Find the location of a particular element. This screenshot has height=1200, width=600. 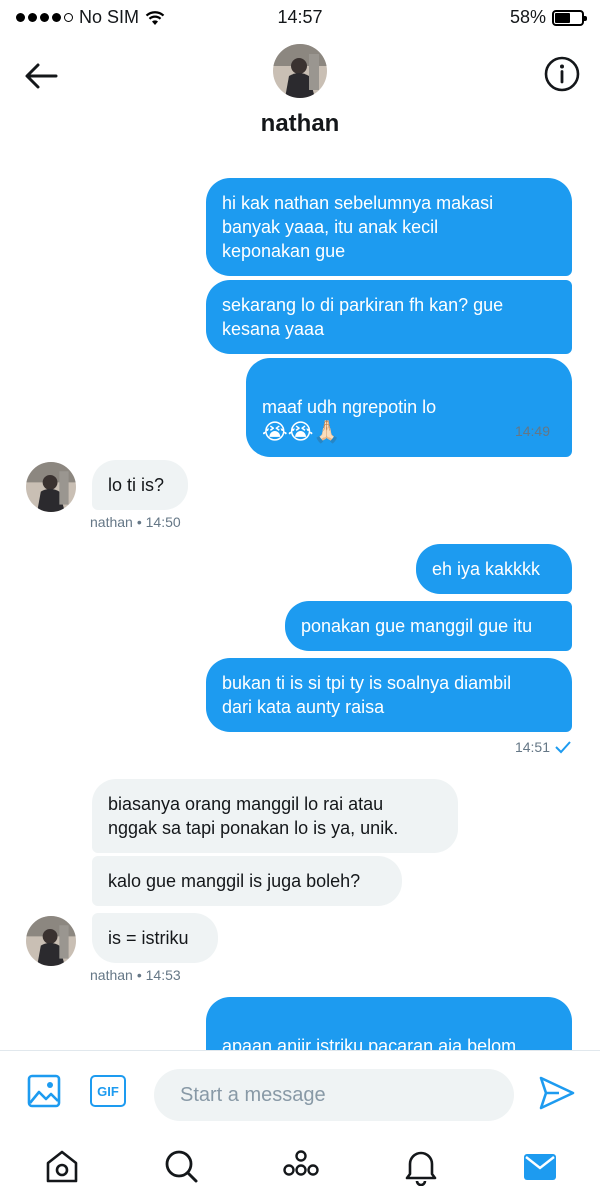

message-time: 14:51 is located at coordinates (532, 747).